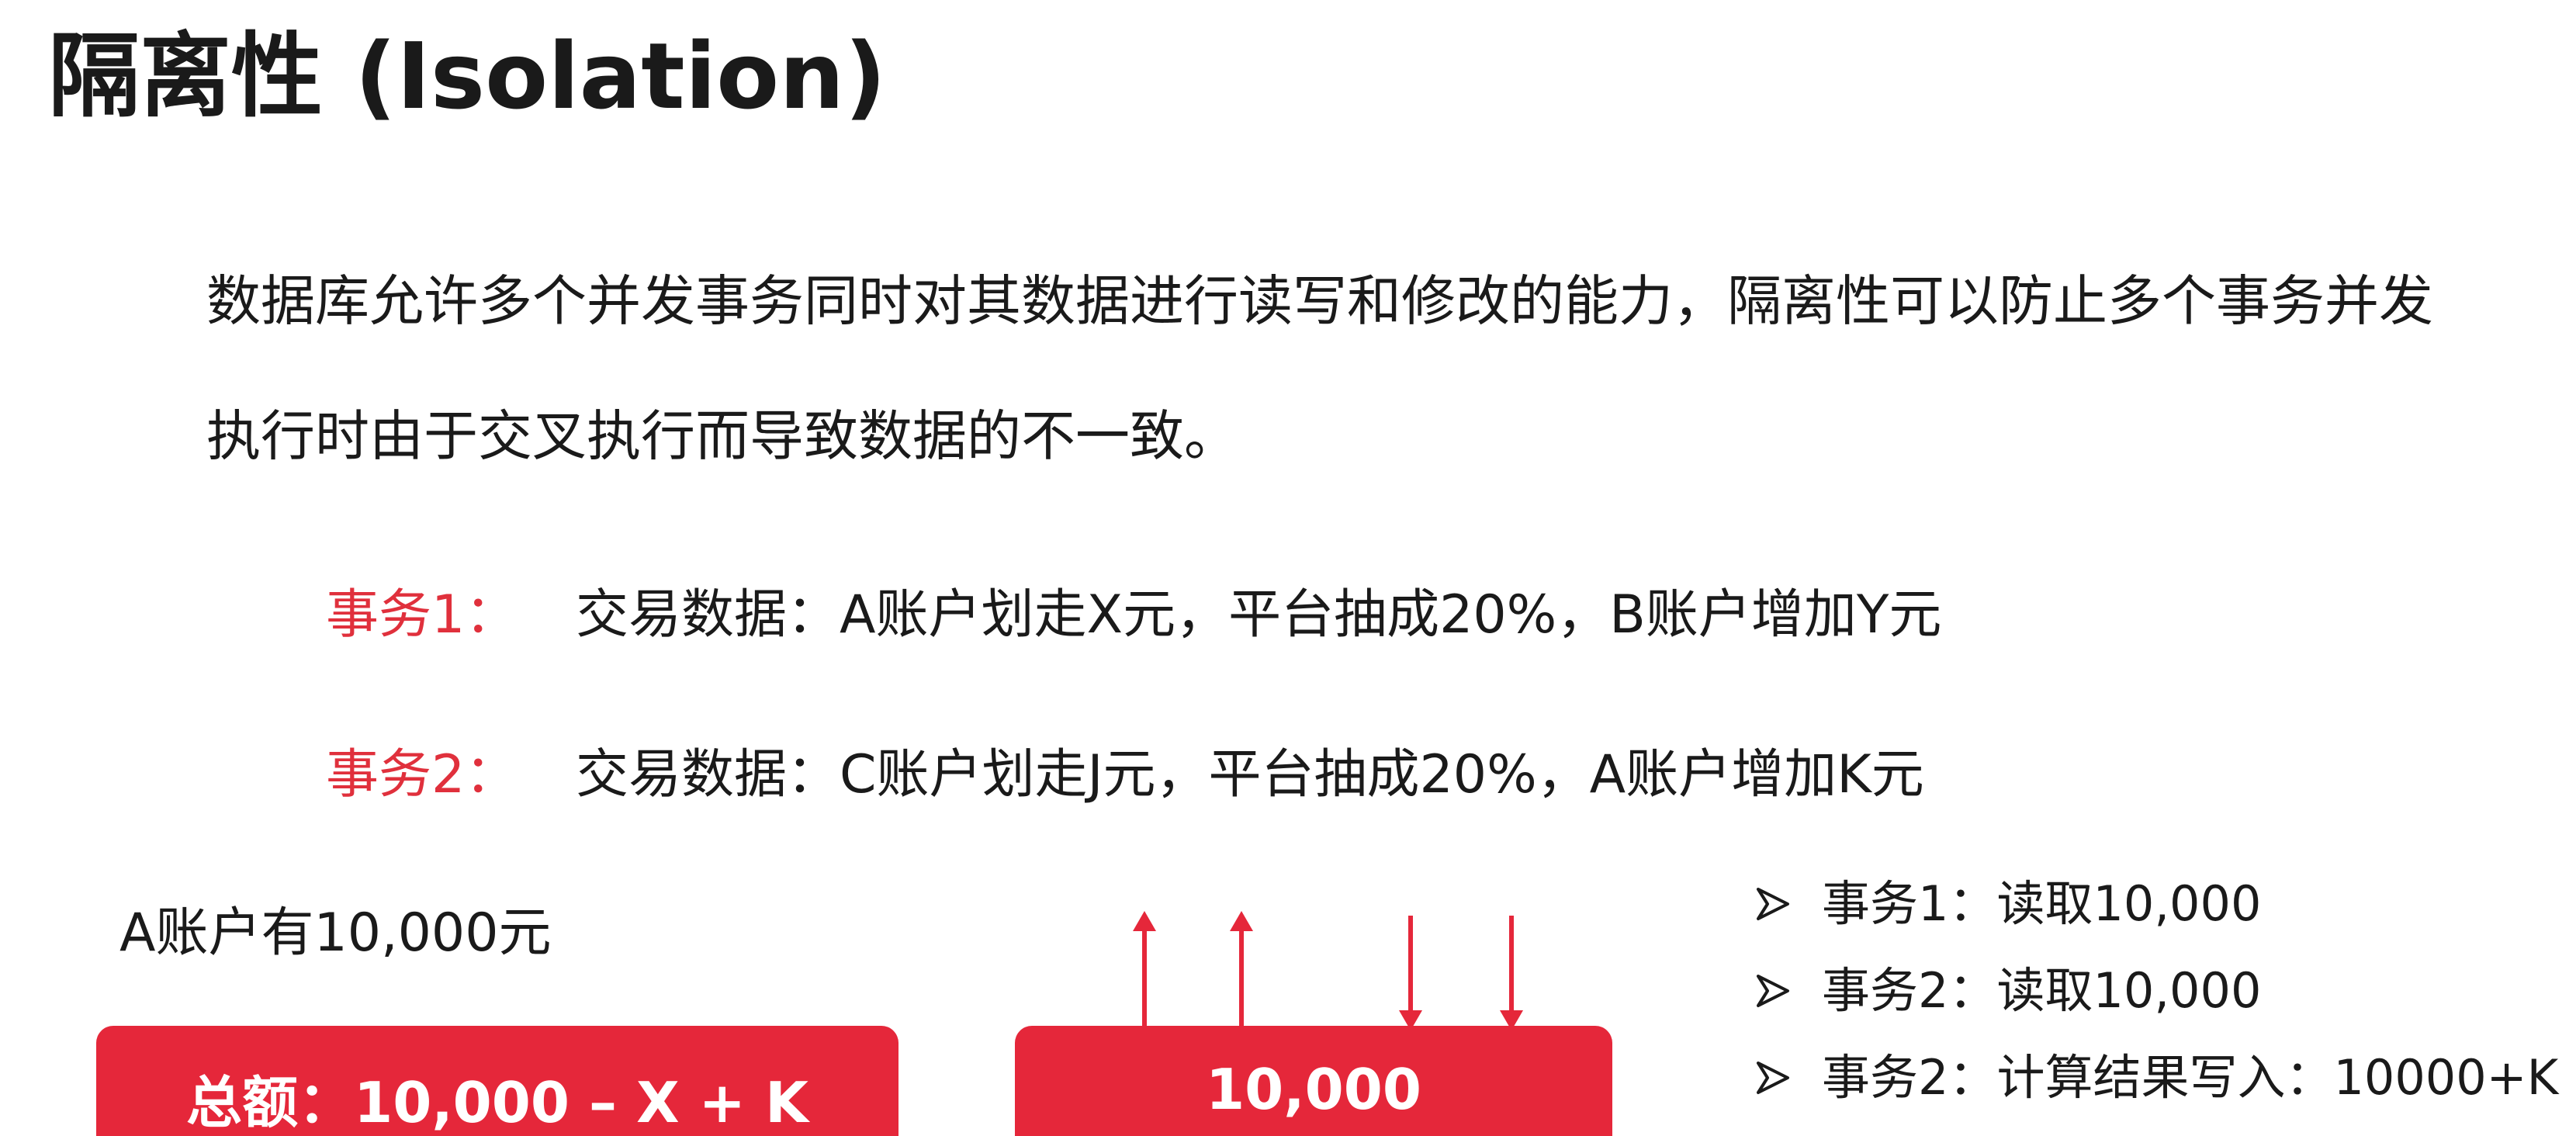 The height and width of the screenshot is (1136, 2576). I want to click on total-amount-box: 总额：10,000 – X + K, so click(497, 1081).